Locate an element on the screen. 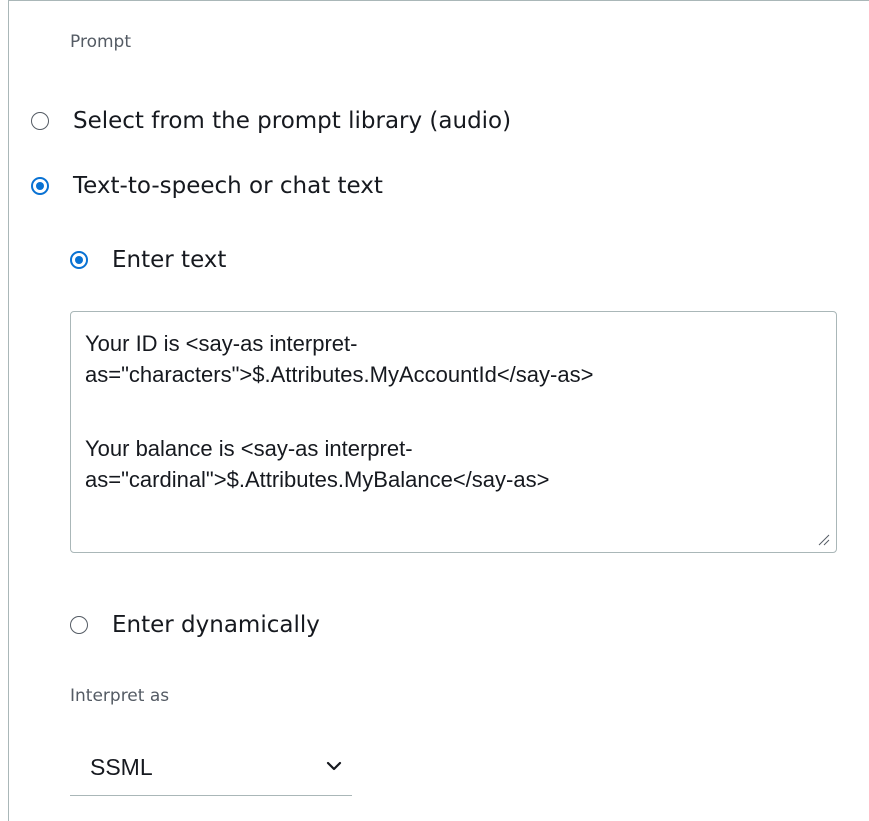  interpret-as-label: Interpret as is located at coordinates (120, 696).